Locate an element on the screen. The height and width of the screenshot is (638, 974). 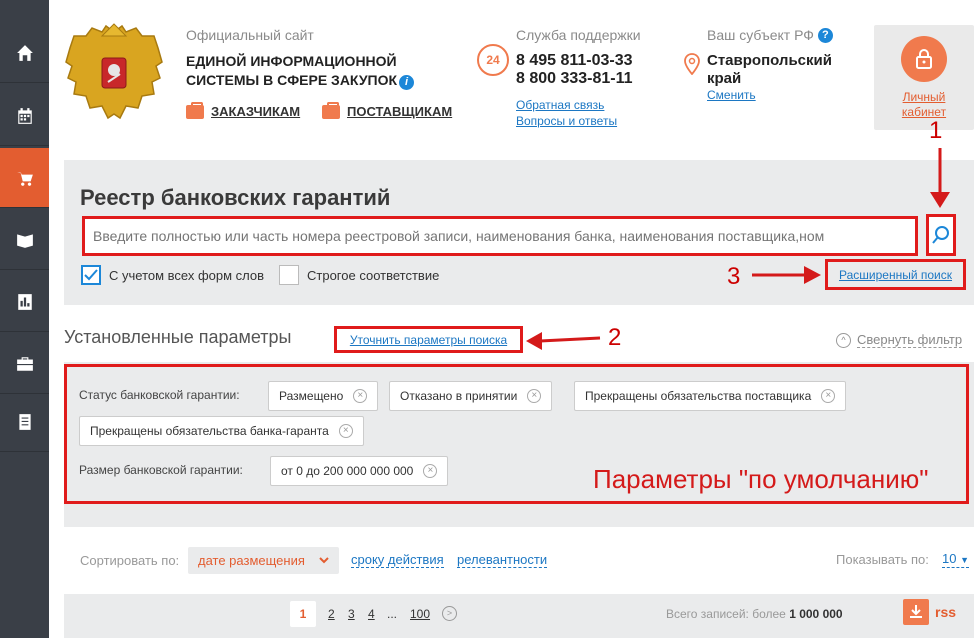
customers-link-label: ЗАКАЗЧИКАМ is located at coordinates (256, 111).